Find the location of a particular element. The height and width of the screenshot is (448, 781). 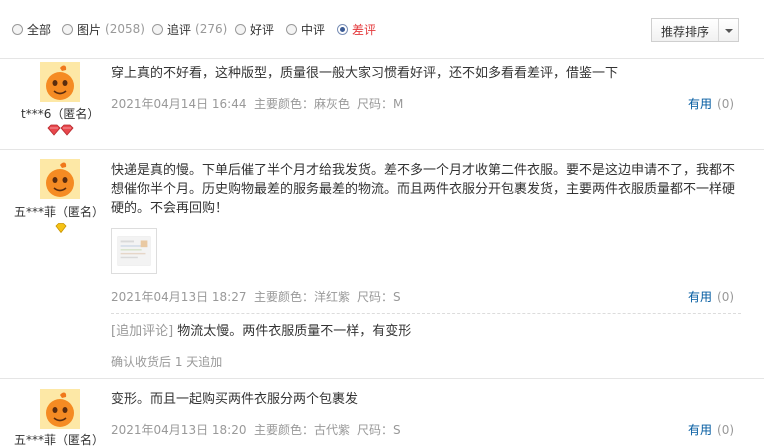

sort-label: 推荐排序 is located at coordinates (685, 32).